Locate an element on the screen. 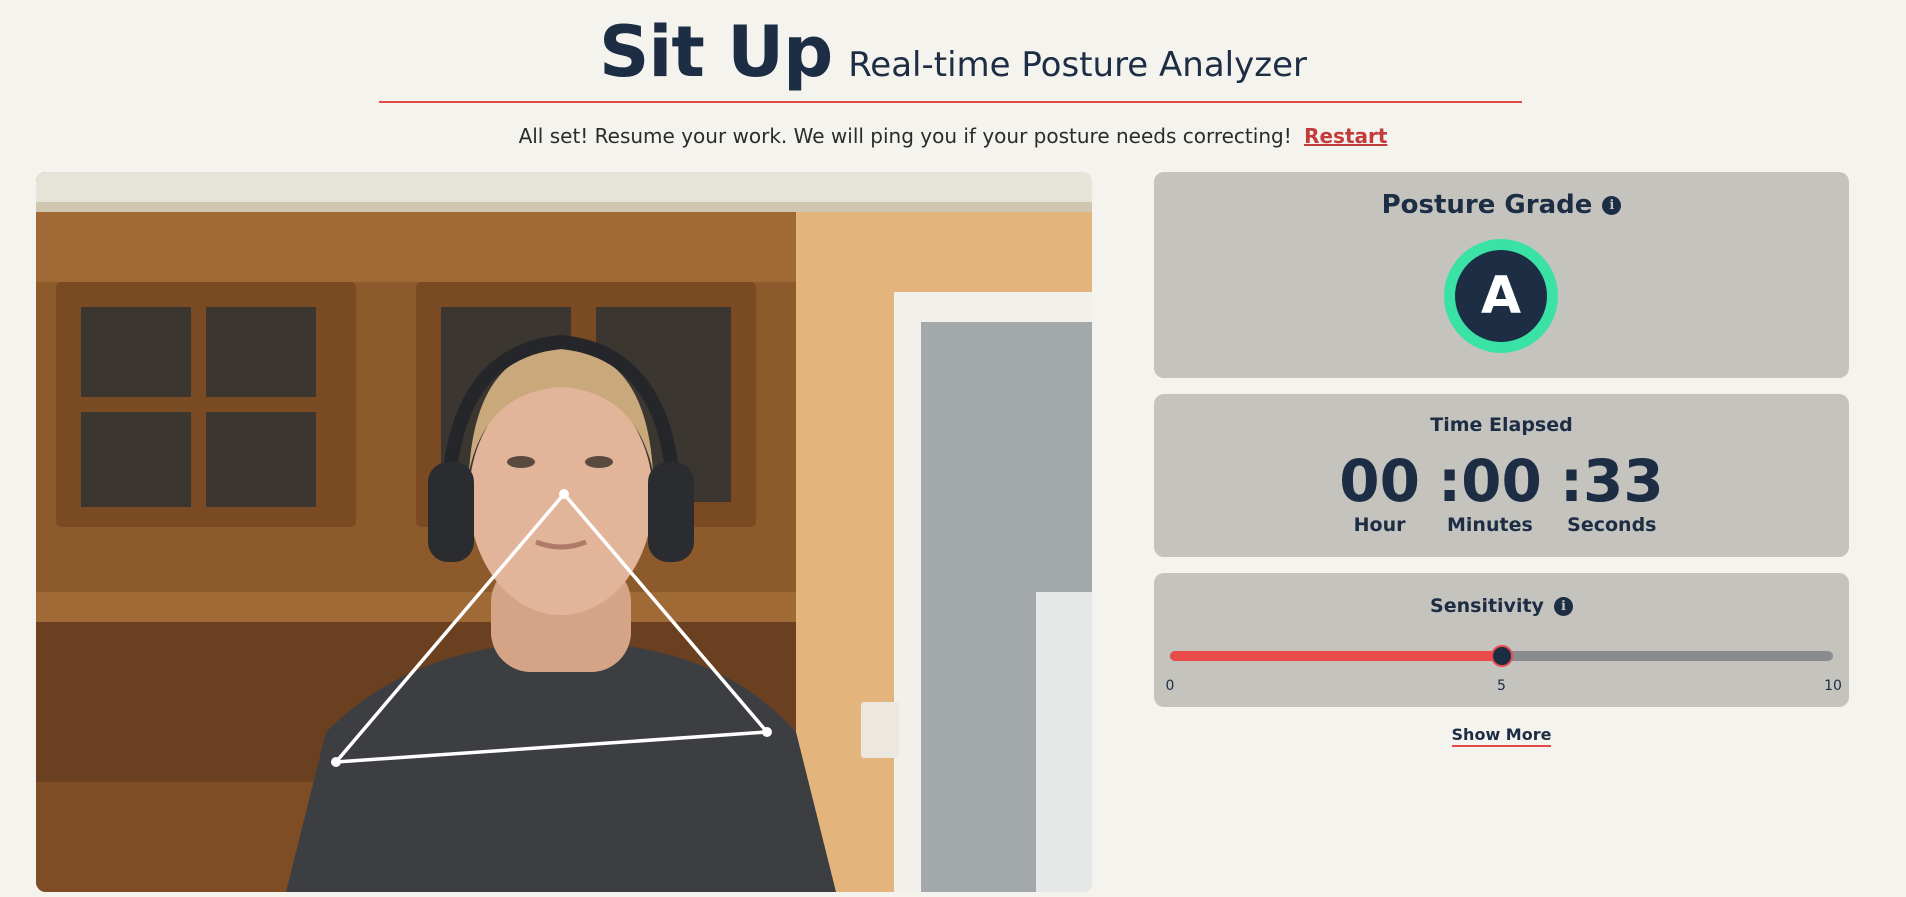  app-subtitle: Real-time Posture Analyzer is located at coordinates (1077, 65).